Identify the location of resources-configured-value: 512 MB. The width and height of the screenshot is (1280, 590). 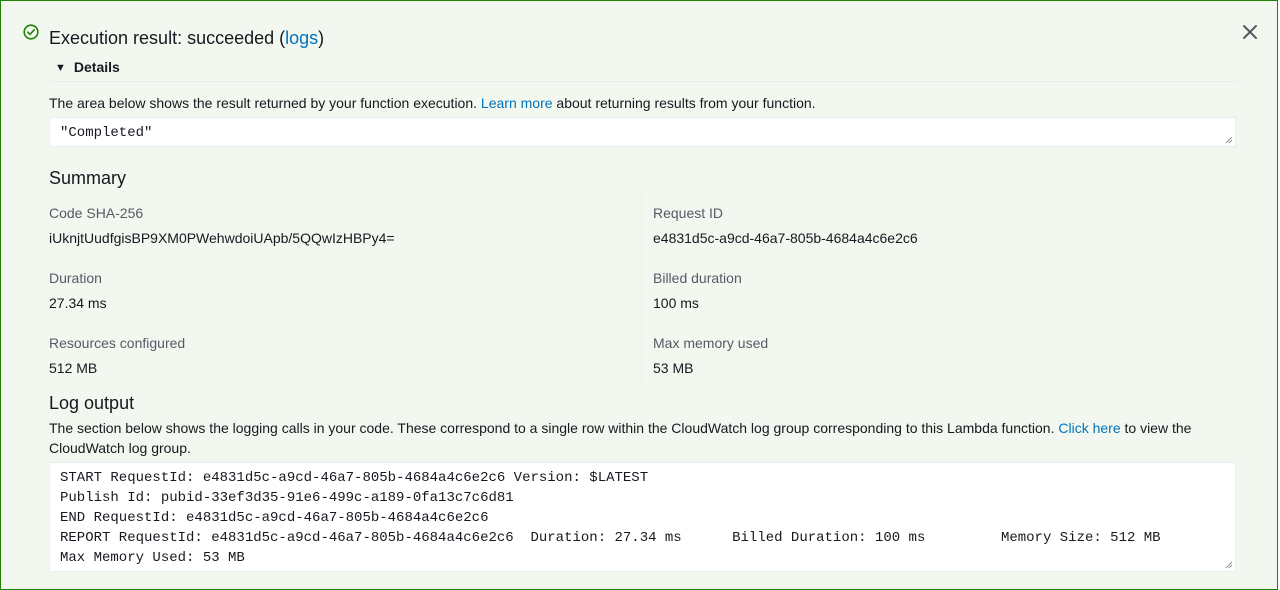
(73, 368).